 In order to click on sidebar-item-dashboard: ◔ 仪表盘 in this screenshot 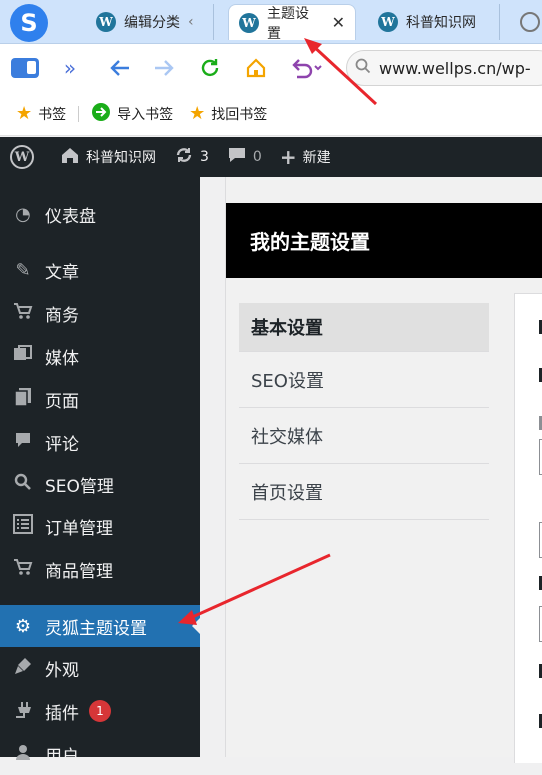, I will do `click(100, 214)`.